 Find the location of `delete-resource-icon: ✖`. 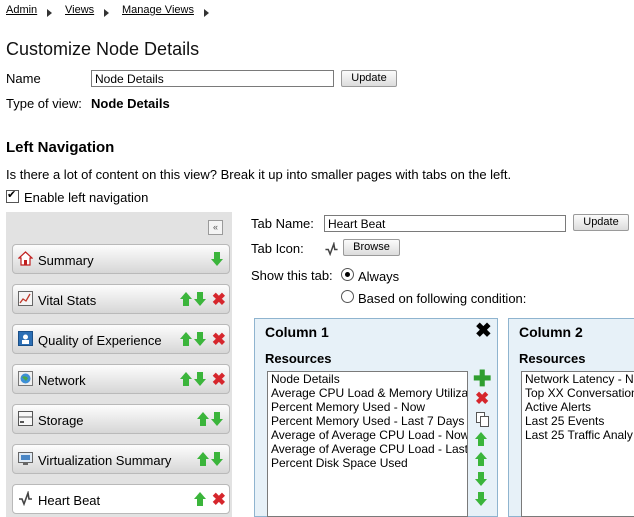

delete-resource-icon: ✖ is located at coordinates (482, 398).